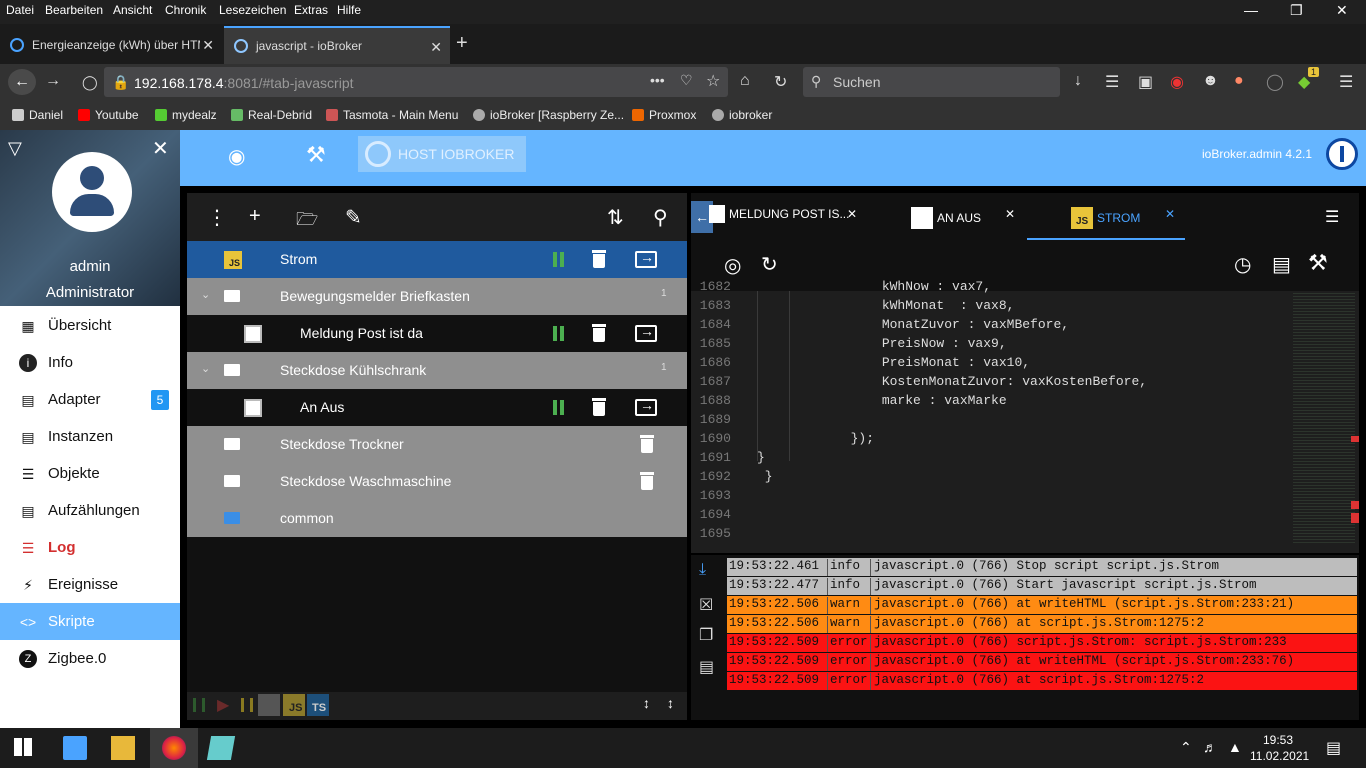 Image resolution: width=1366 pixels, height=768 pixels. I want to click on tree-row-an-aus: An Aus, so click(437, 407).